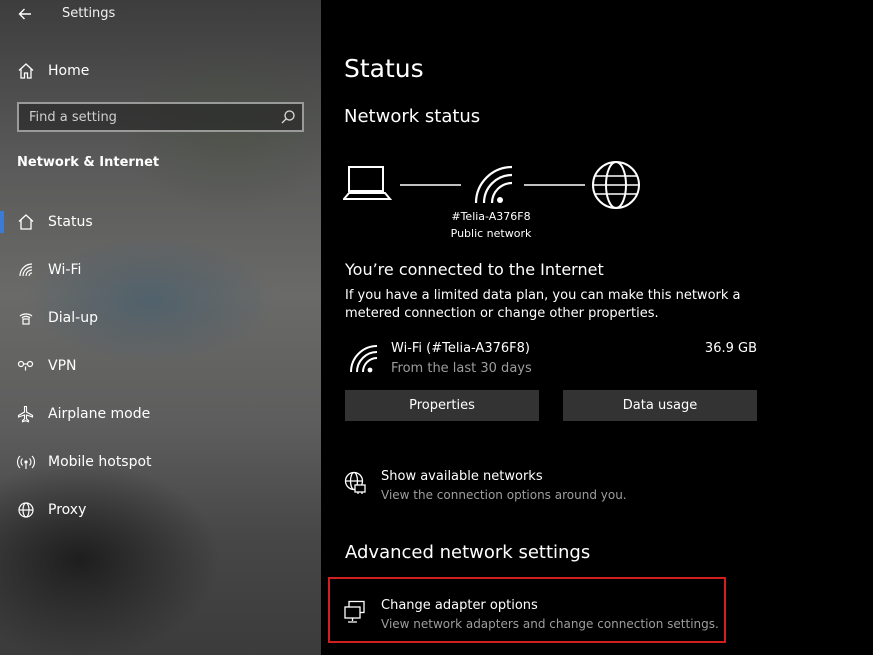 This screenshot has height=655, width=873. What do you see at coordinates (160, 318) in the screenshot?
I see `sidebar-item-dialup: Dial-up` at bounding box center [160, 318].